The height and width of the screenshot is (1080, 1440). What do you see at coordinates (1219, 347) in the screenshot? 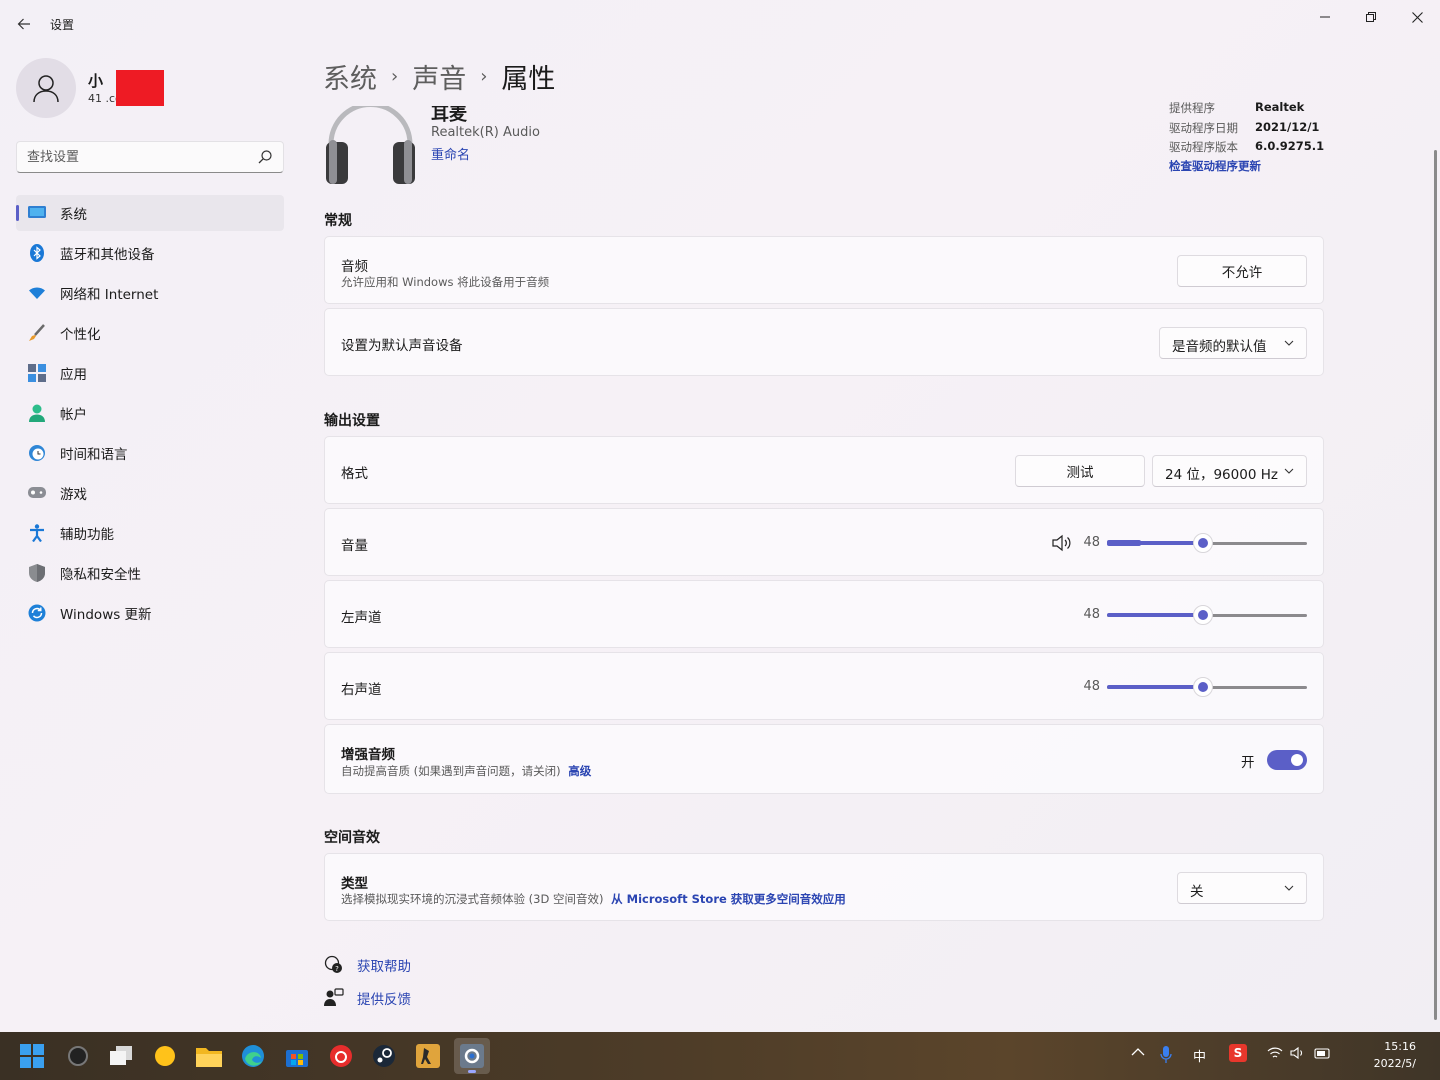
I see `dropdown-value: 是音频的默认值` at bounding box center [1219, 347].